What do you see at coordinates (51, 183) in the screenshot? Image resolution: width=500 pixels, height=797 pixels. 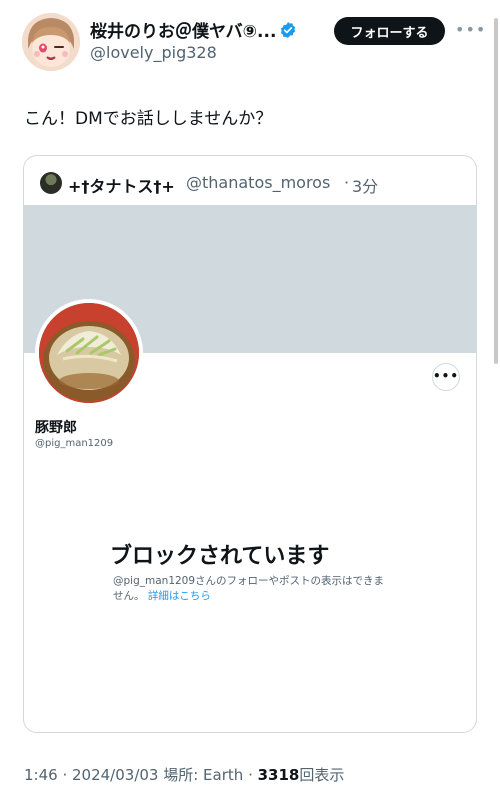 I see `quoted-author-avatar` at bounding box center [51, 183].